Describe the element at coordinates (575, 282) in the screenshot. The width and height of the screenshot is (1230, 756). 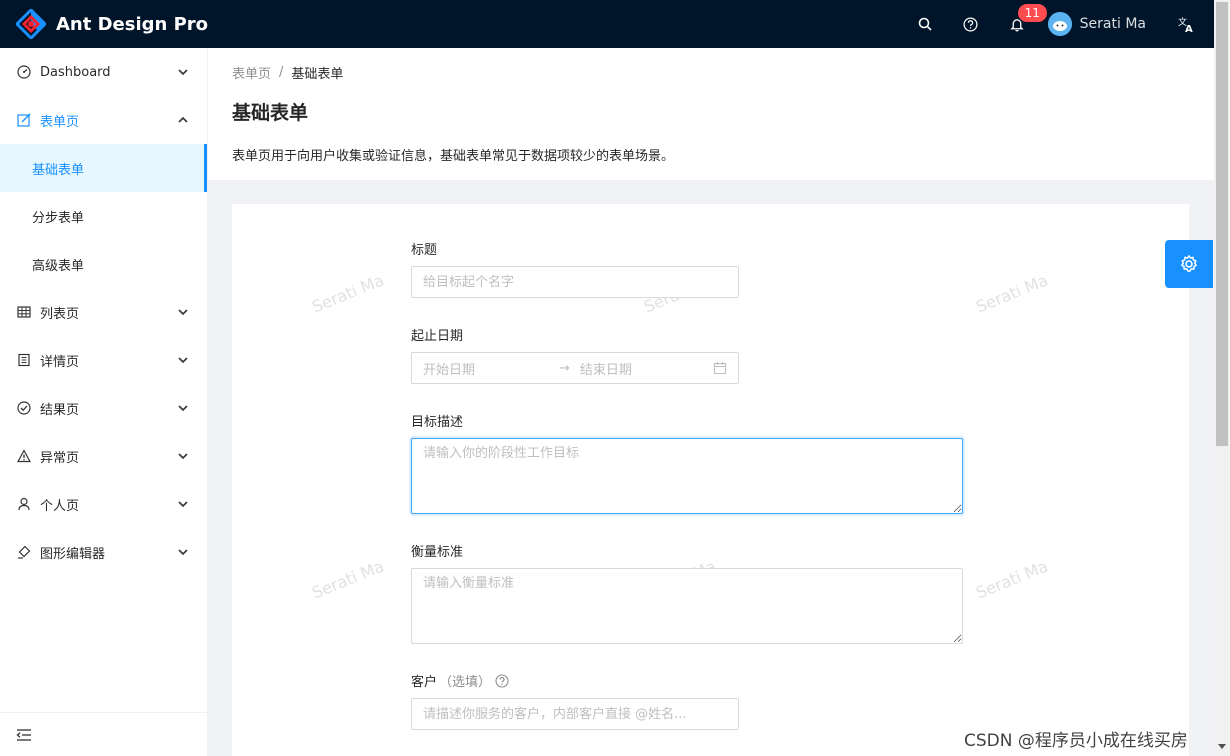
I see `title-input` at that location.